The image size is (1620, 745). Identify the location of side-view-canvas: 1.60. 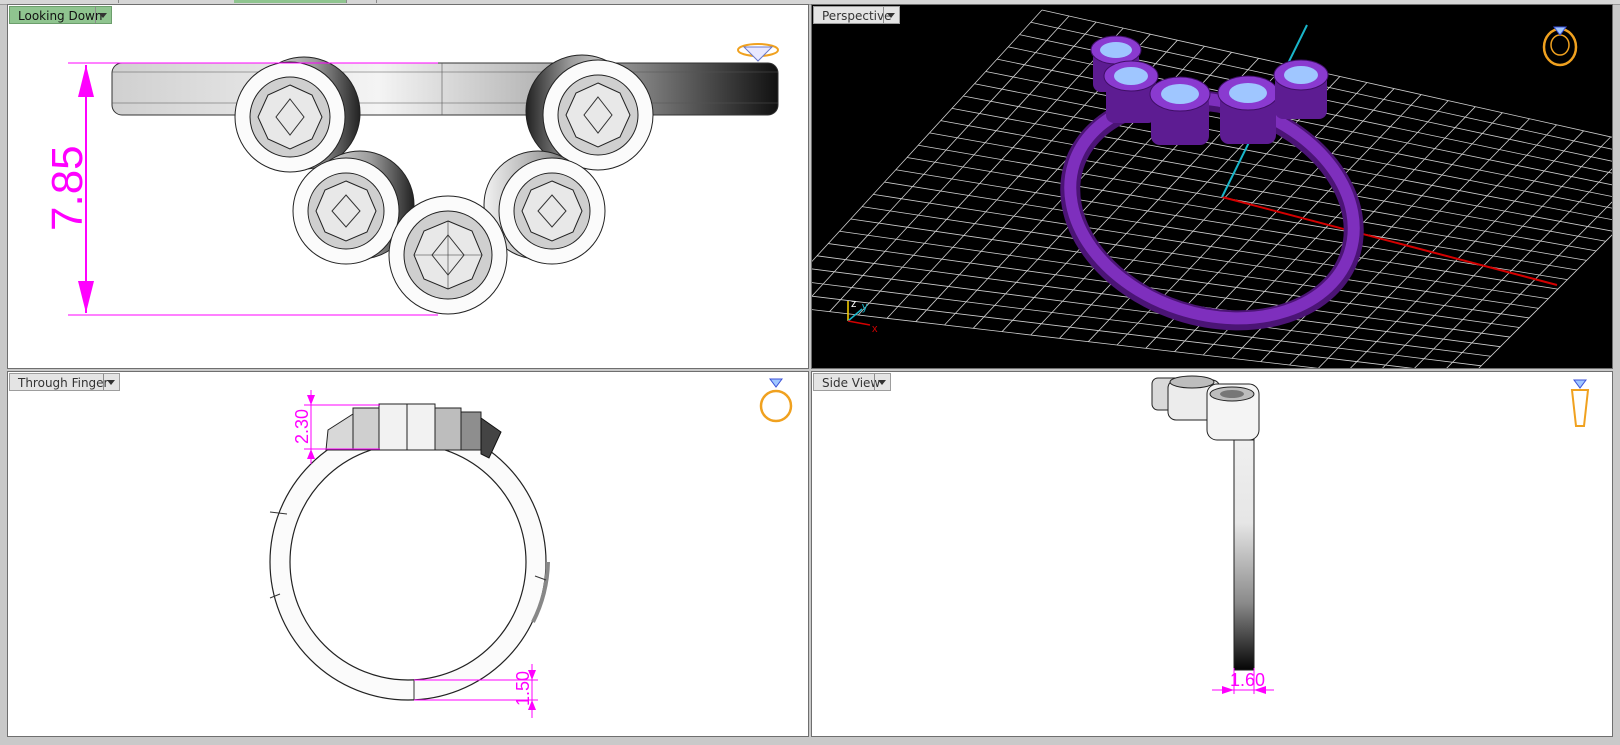
(1370, 534).